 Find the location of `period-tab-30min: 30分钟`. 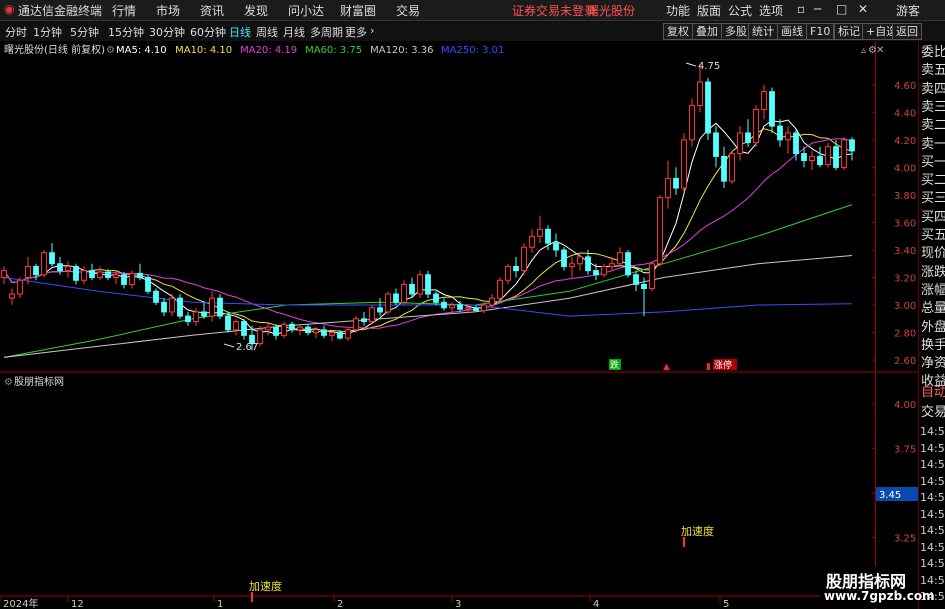

period-tab-30min: 30分钟 is located at coordinates (167, 32).